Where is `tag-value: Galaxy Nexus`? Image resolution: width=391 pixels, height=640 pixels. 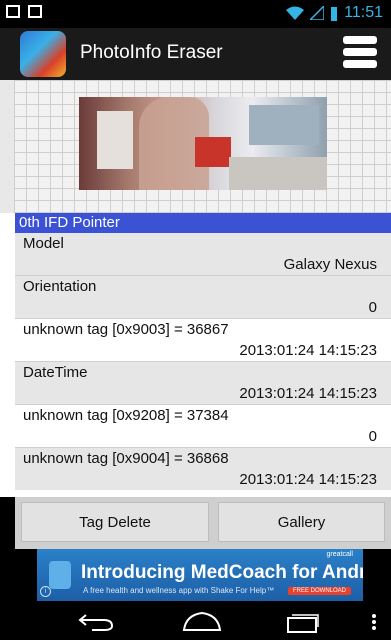
tag-value: Galaxy Nexus is located at coordinates (330, 264).